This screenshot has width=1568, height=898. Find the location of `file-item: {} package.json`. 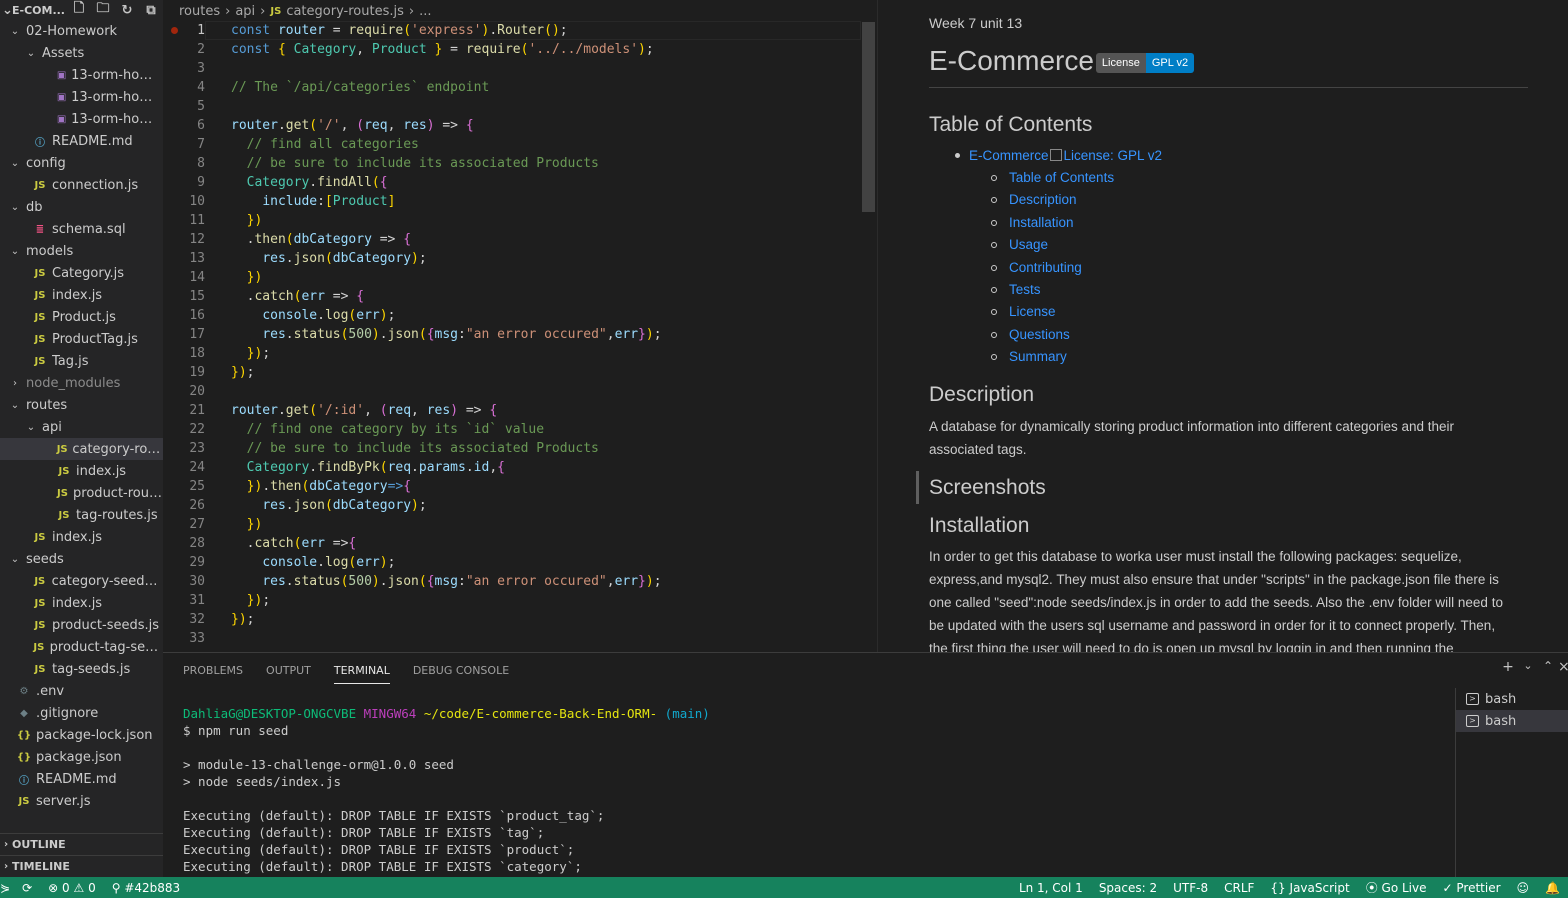

file-item: {} package.json is located at coordinates (81, 757).